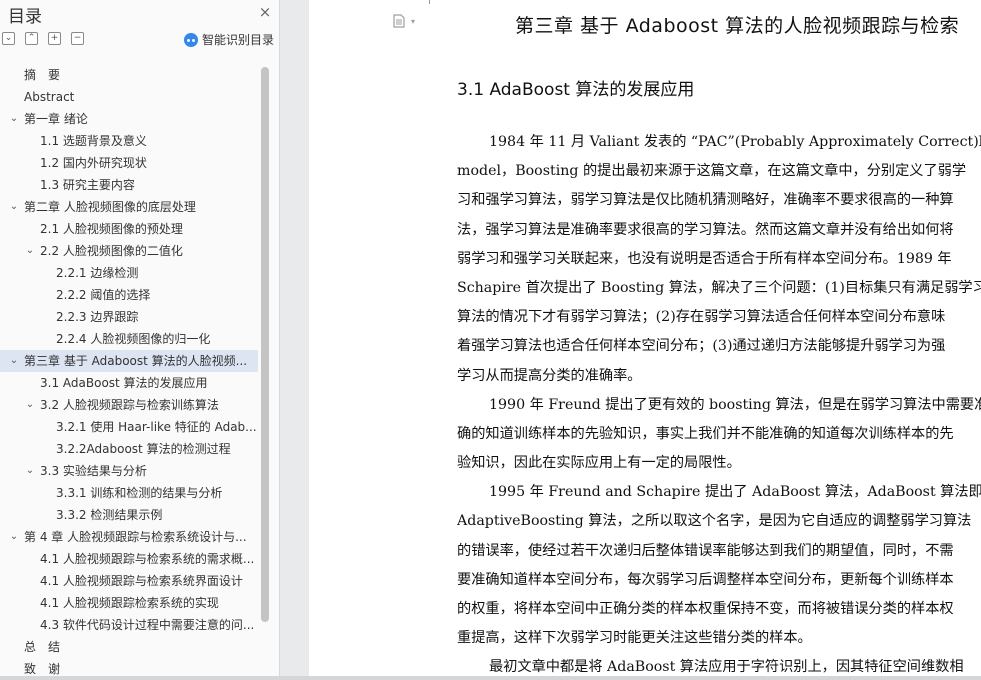 Image resolution: width=981 pixels, height=680 pixels. Describe the element at coordinates (549, 375) in the screenshot. I see `paragraph-line: 学习从而提高分类的准确率。` at that location.